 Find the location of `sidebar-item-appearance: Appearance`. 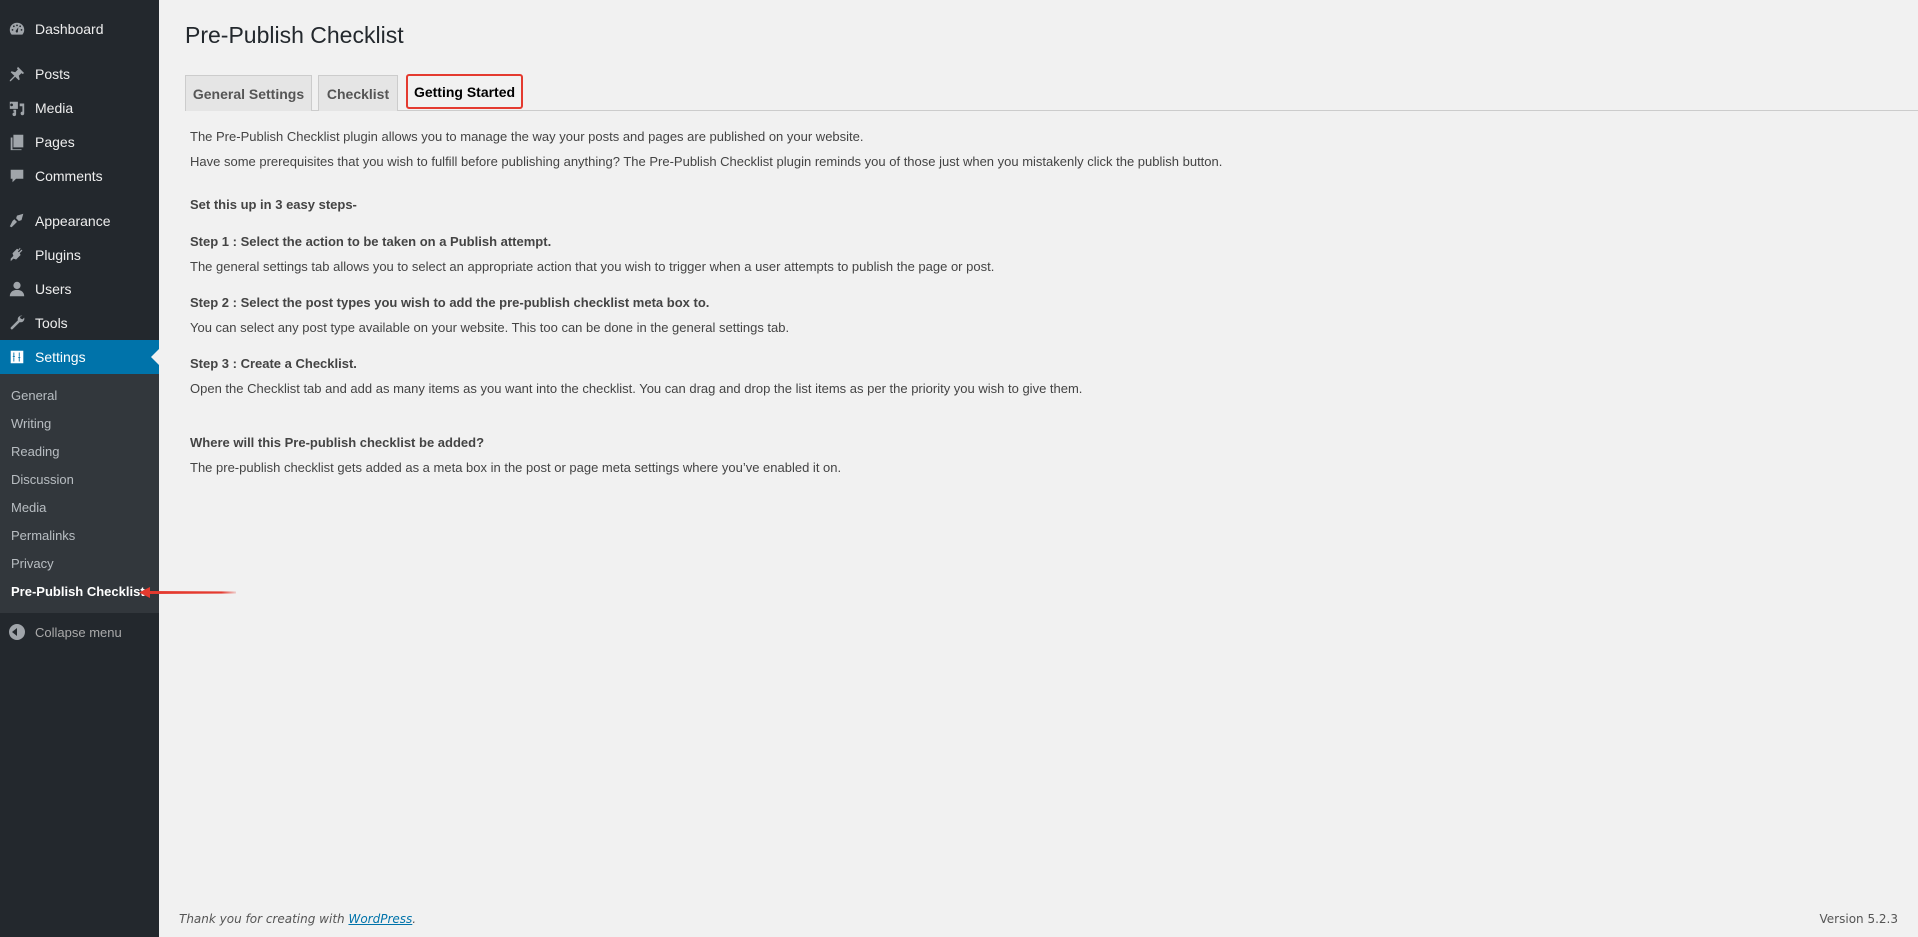

sidebar-item-appearance: Appearance is located at coordinates (79, 221).